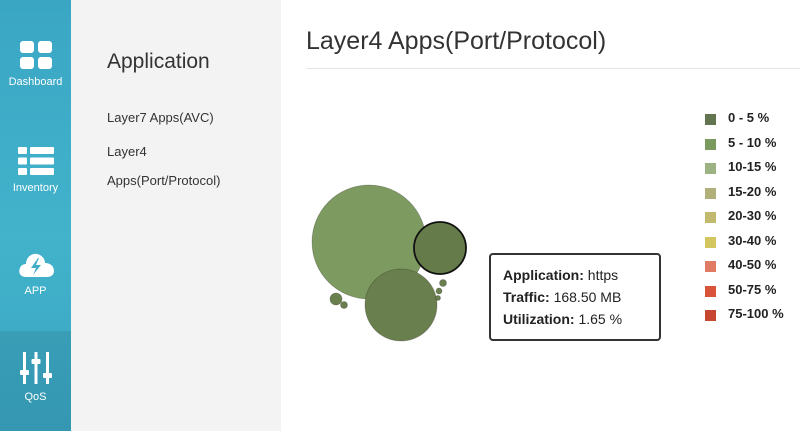 The height and width of the screenshot is (431, 800). I want to click on legend-label: 15-20 %, so click(752, 191).